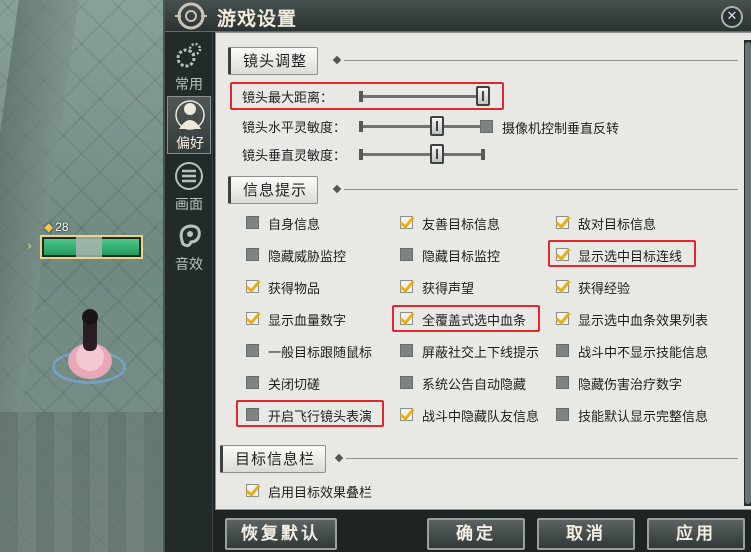 Image resolution: width=751 pixels, height=552 pixels. I want to click on info-option-label: 战斗中不显示技能信息, so click(643, 353).